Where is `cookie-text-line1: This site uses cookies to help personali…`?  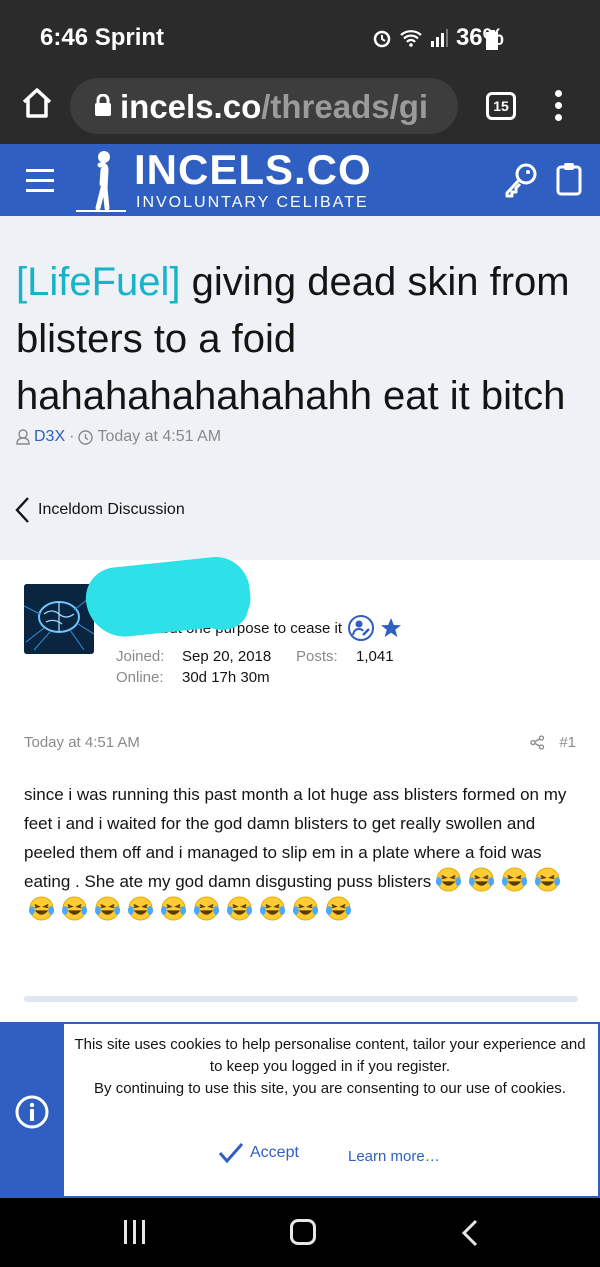
cookie-text-line1: This site uses cookies to help personali… is located at coordinates (330, 1055).